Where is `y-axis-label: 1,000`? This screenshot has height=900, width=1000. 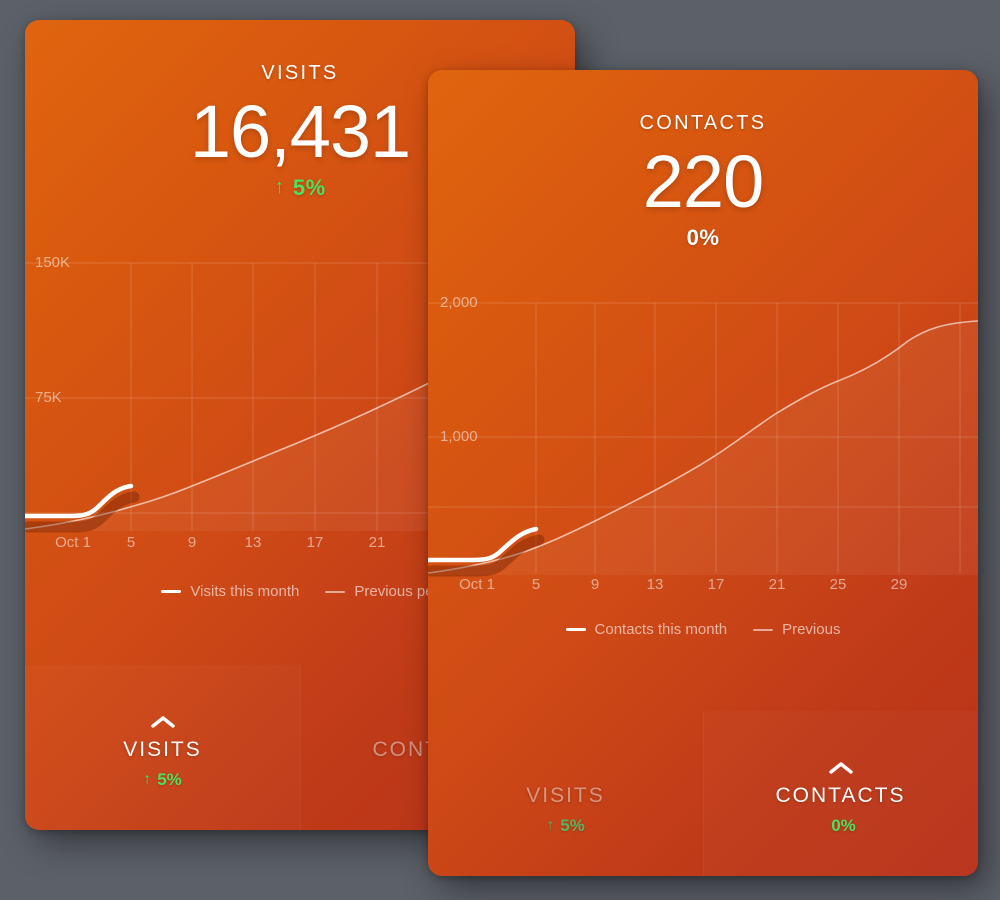 y-axis-label: 1,000 is located at coordinates (459, 436).